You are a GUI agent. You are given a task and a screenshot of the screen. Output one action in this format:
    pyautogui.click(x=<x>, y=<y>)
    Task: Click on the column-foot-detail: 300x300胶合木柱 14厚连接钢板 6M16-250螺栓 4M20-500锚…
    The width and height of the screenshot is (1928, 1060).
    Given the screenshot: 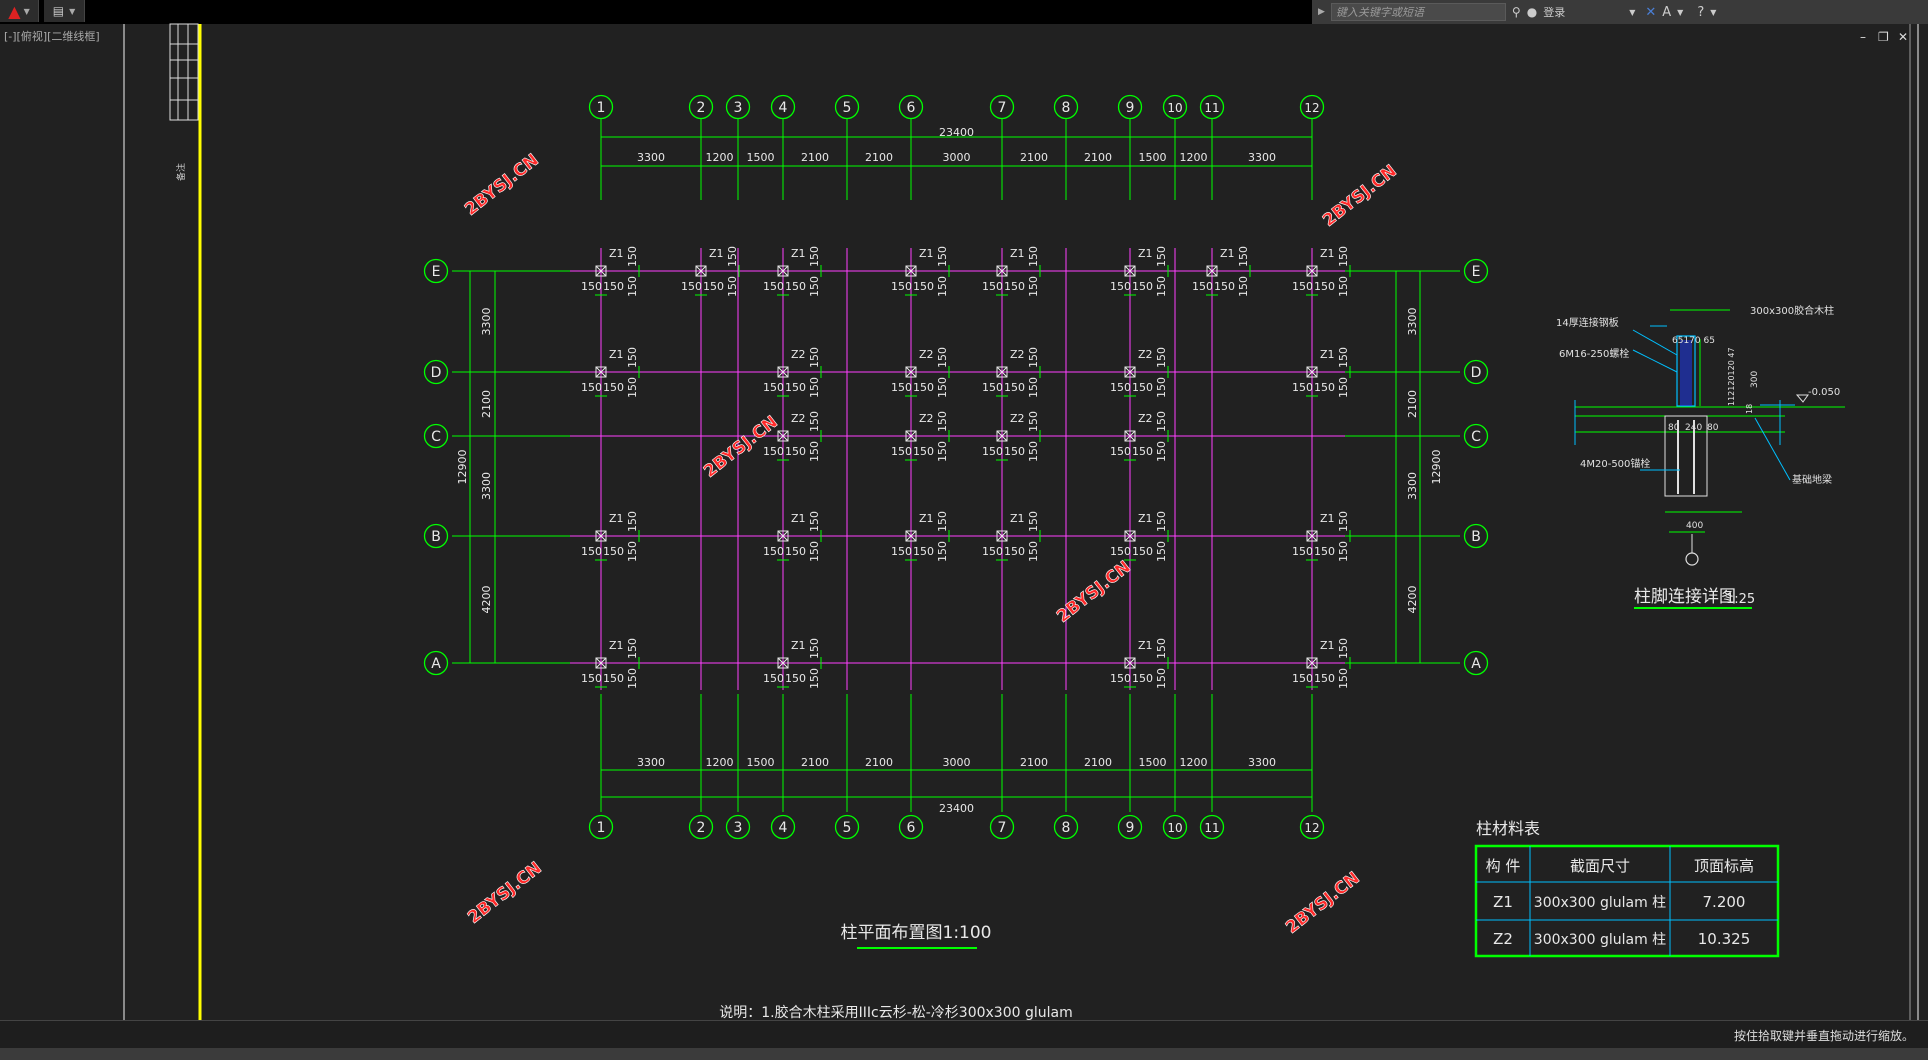 What is the action you would take?
    pyautogui.click(x=1700, y=456)
    